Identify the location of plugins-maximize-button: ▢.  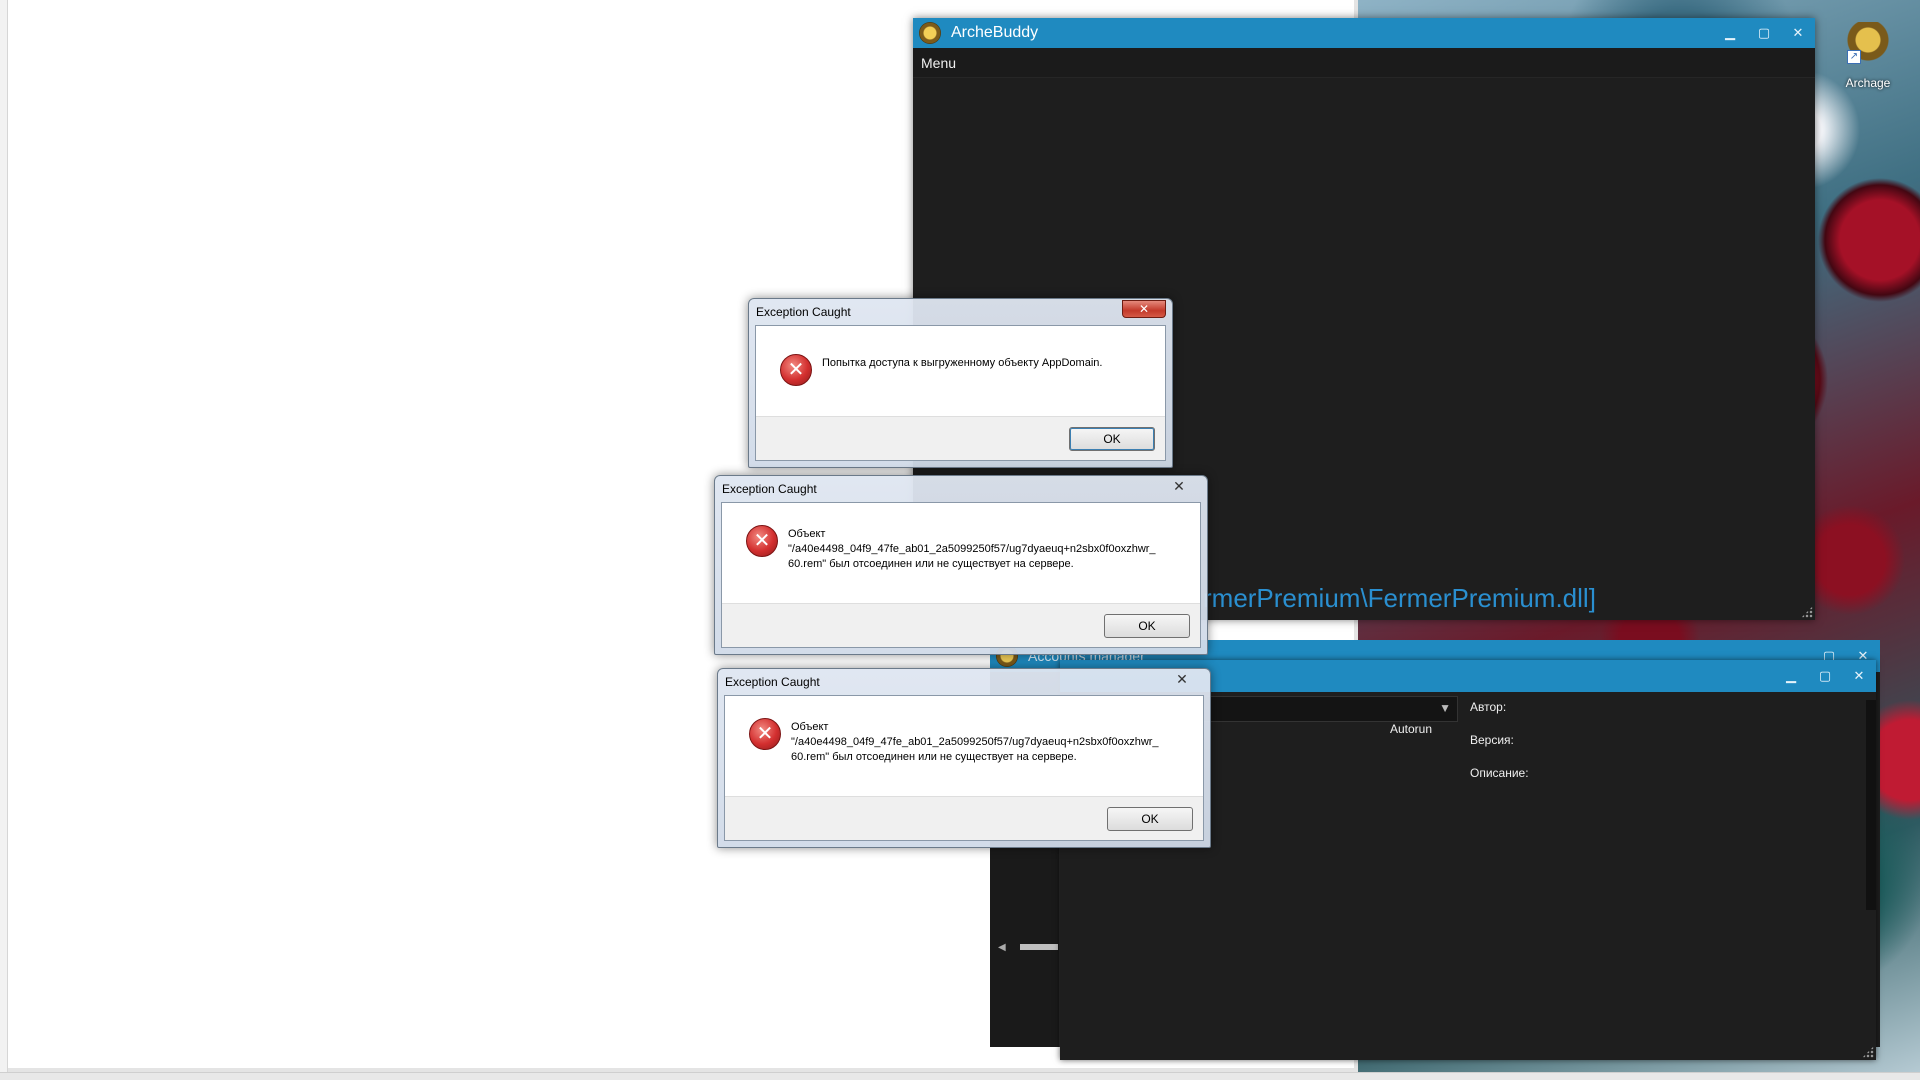
(1825, 676).